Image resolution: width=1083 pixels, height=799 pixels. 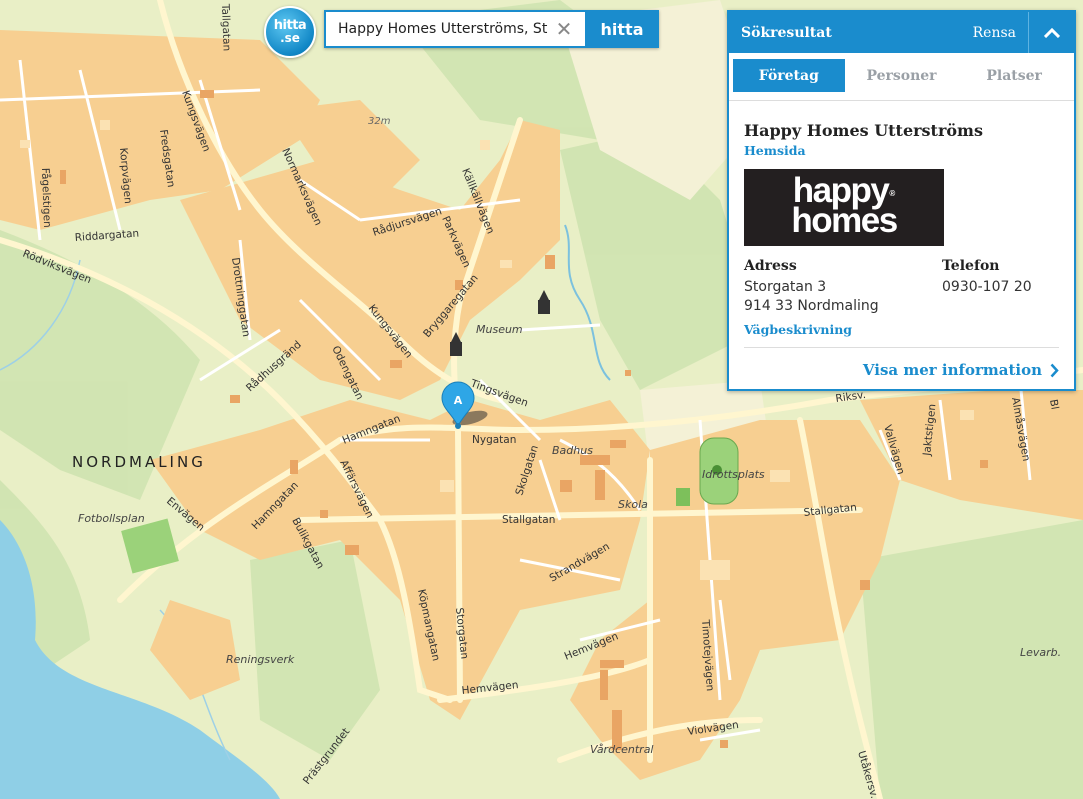 I want to click on street-label: Fågelstigen, so click(x=46, y=198).